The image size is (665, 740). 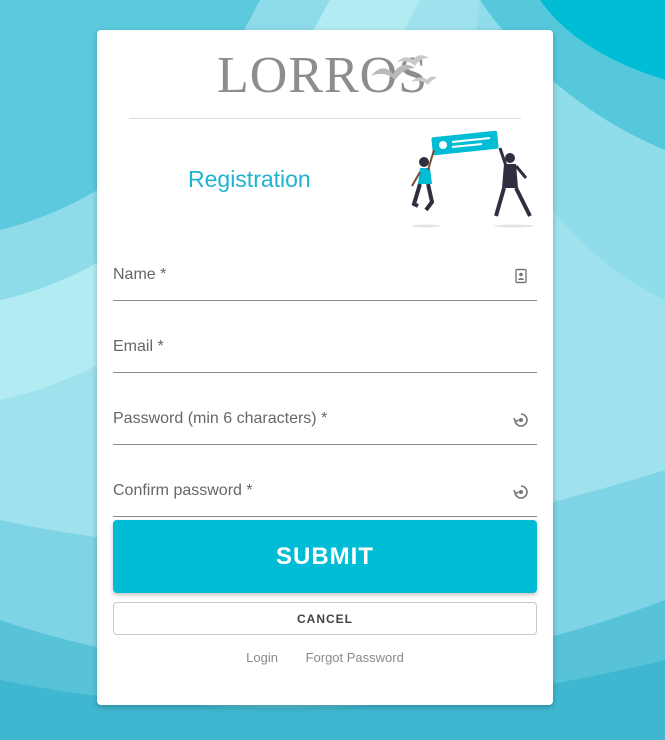 I want to click on name-field-label: Name *, so click(x=140, y=274).